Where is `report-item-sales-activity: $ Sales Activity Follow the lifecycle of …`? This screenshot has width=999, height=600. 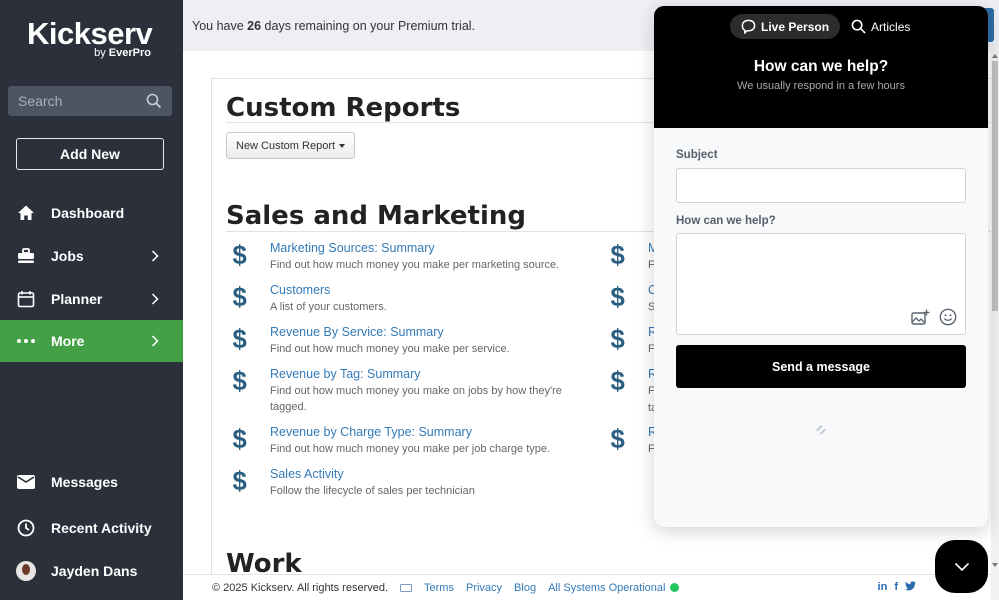 report-item-sales-activity: $ Sales Activity Follow the lifecycle of … is located at coordinates (396, 483).